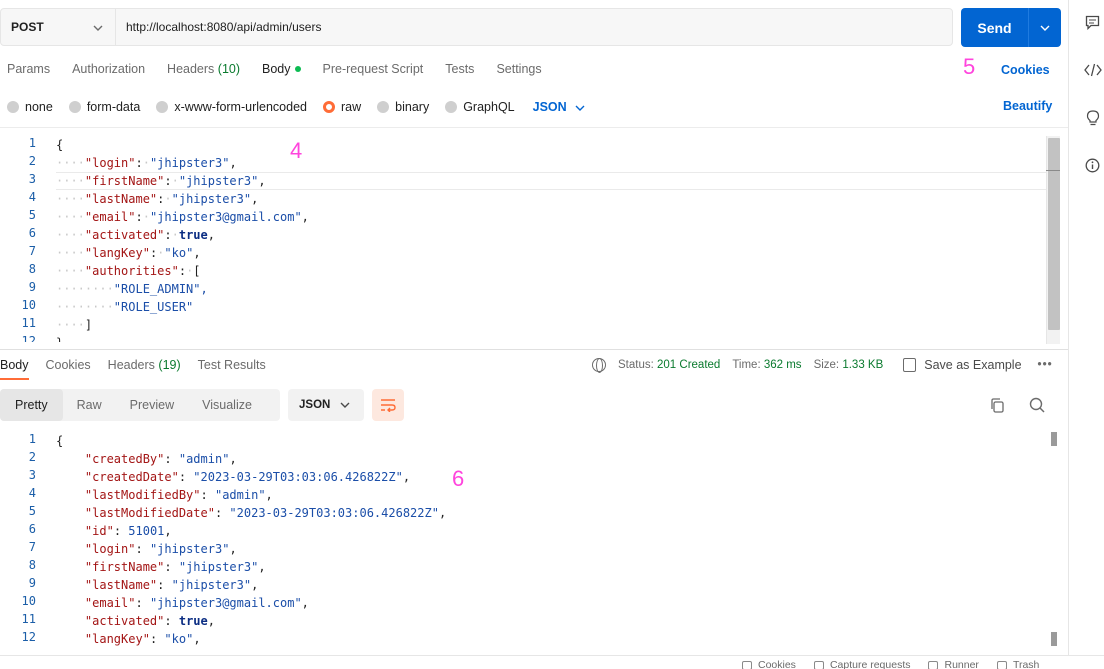 The image size is (1104, 669). What do you see at coordinates (342, 107) in the screenshot?
I see `radio-raw: raw` at bounding box center [342, 107].